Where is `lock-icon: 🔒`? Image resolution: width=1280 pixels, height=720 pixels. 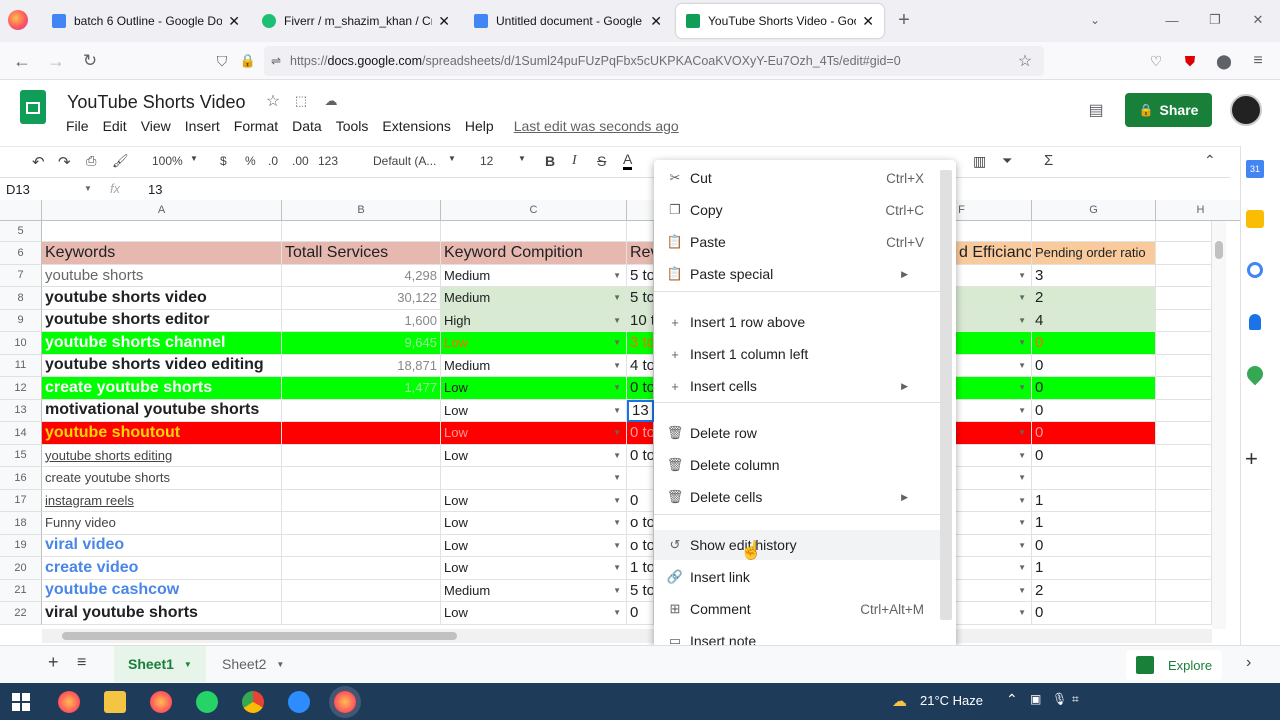
lock-icon: 🔒 is located at coordinates (248, 61).